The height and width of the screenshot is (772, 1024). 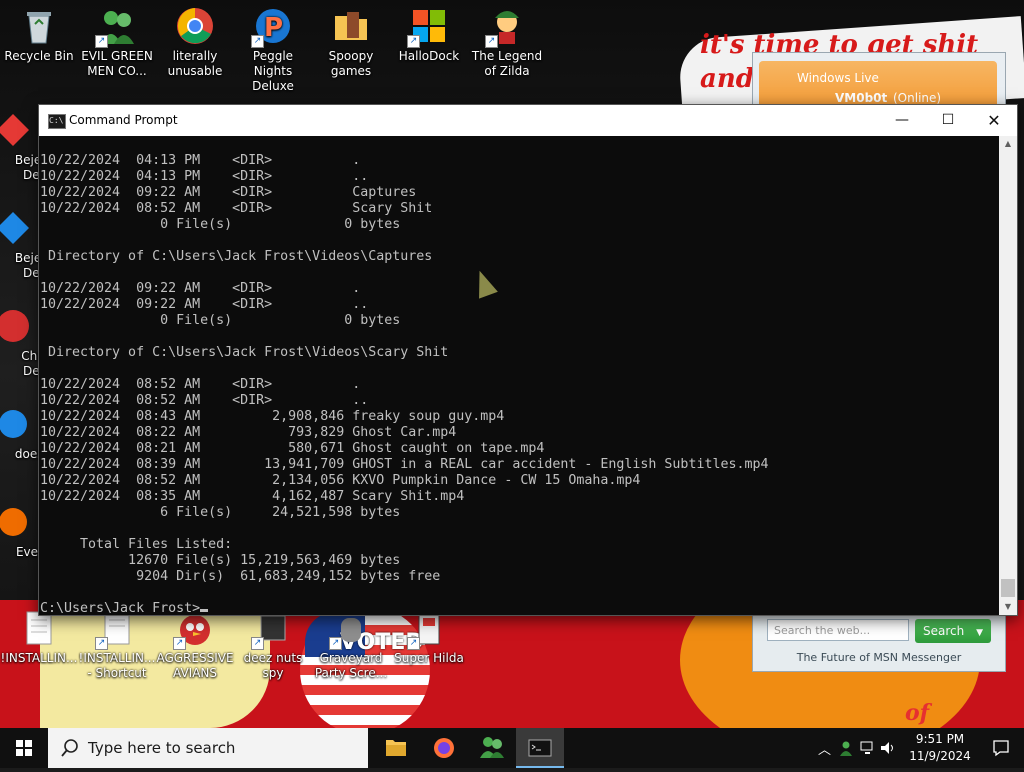 I want to click on chevron-down-icon: ▼, so click(x=979, y=633).